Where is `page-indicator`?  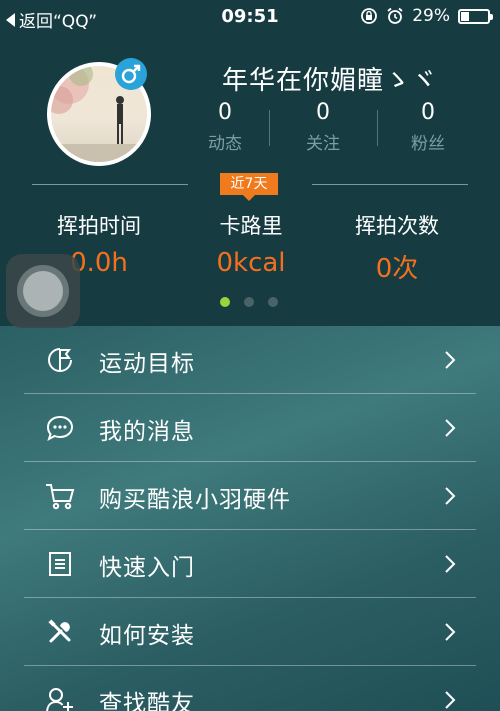 page-indicator is located at coordinates (249, 302).